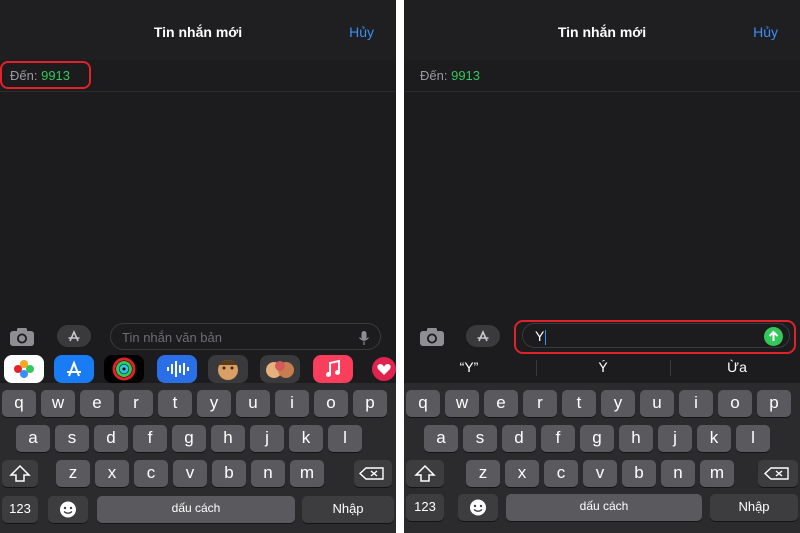  What do you see at coordinates (333, 369) in the screenshot?
I see `music-icon` at bounding box center [333, 369].